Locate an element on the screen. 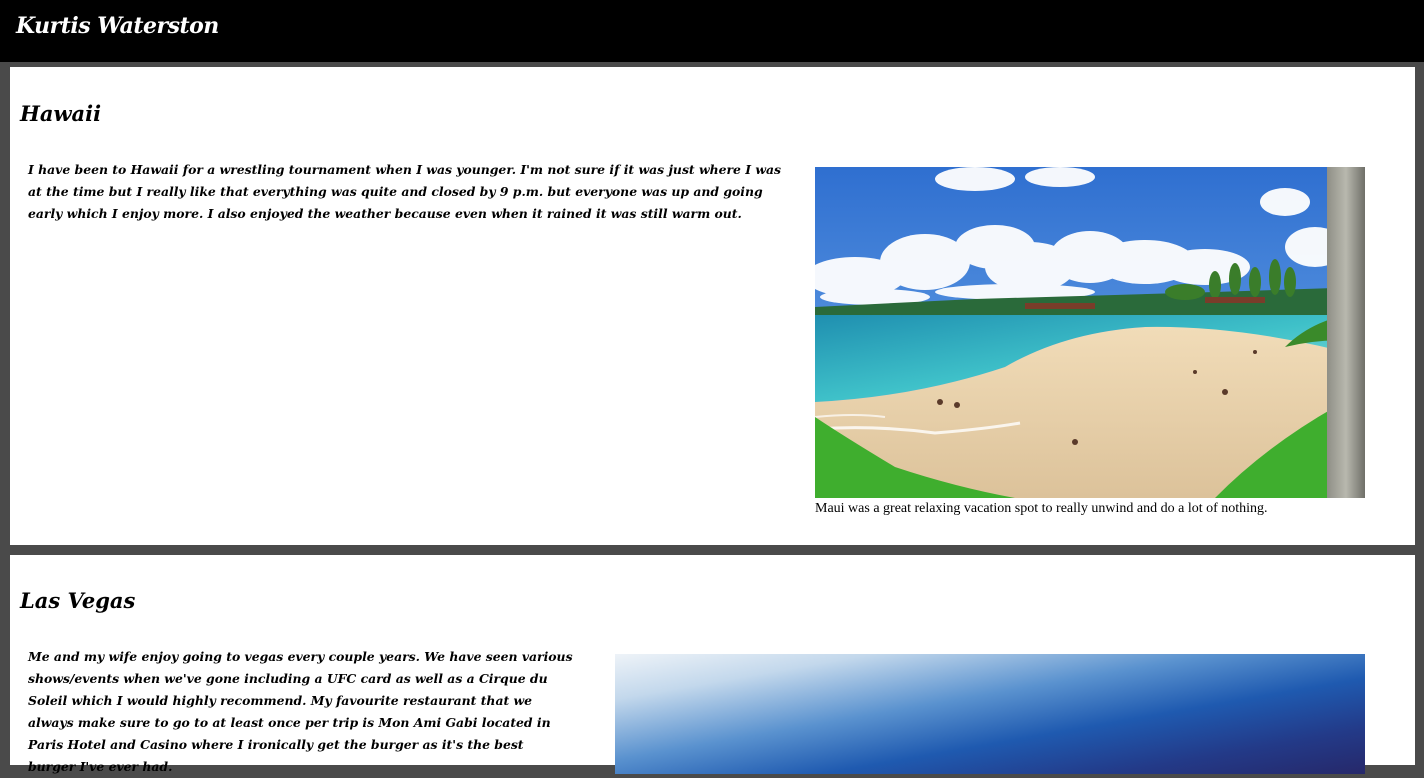 This screenshot has width=1424, height=778. las-vegas-photo is located at coordinates (990, 714).